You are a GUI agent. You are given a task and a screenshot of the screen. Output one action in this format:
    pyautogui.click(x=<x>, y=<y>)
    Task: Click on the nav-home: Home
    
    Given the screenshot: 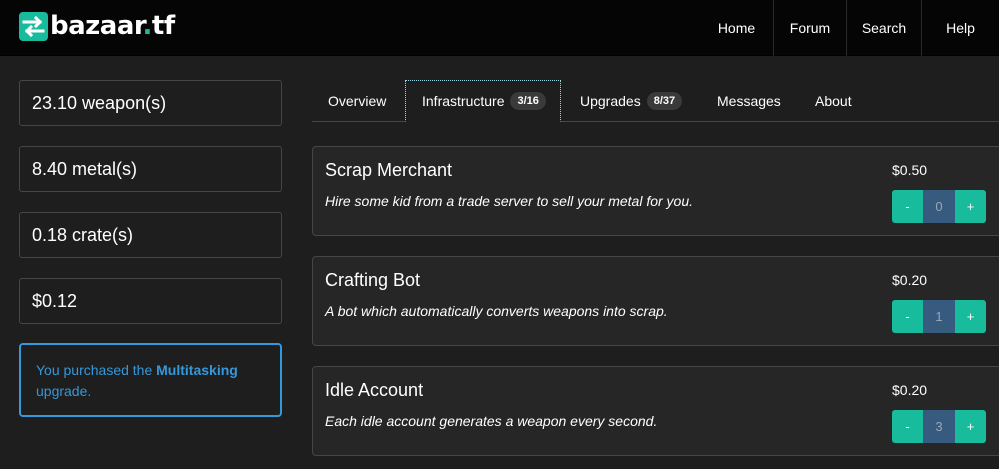 What is the action you would take?
    pyautogui.click(x=736, y=28)
    